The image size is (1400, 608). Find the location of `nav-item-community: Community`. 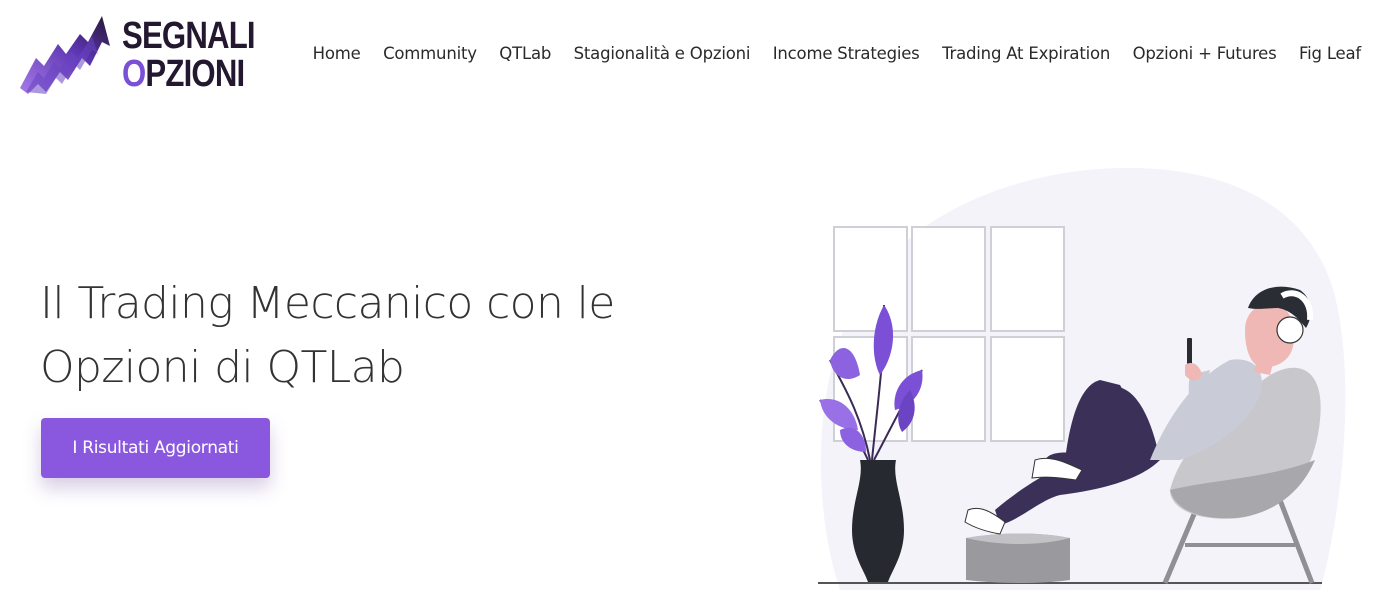

nav-item-community: Community is located at coordinates (430, 53).